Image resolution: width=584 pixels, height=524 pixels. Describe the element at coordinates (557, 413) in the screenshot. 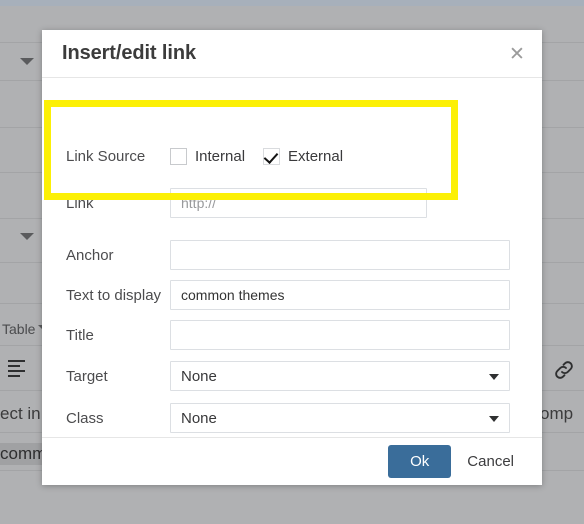

I see `editor-content-right: omp` at that location.